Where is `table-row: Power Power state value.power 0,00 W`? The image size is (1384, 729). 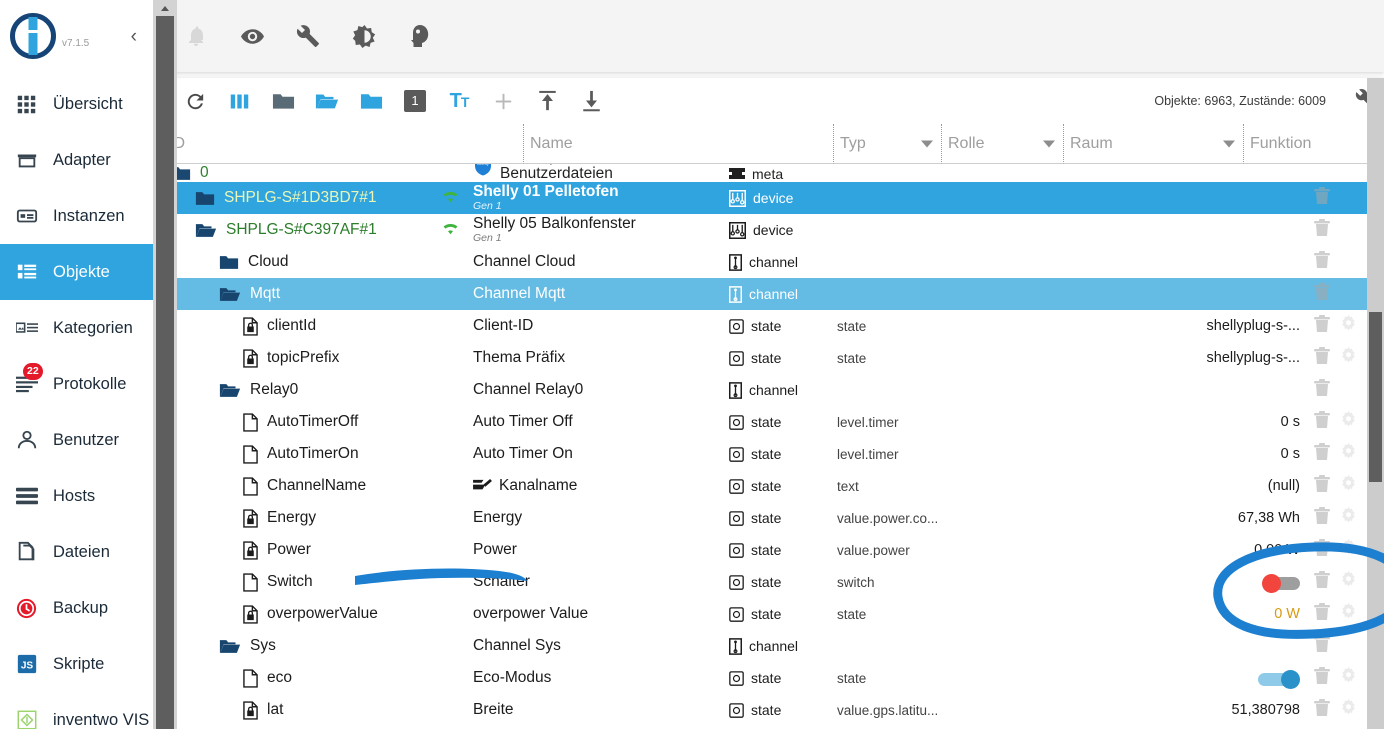
table-row: Power Power state value.power 0,00 W is located at coordinates (773, 550).